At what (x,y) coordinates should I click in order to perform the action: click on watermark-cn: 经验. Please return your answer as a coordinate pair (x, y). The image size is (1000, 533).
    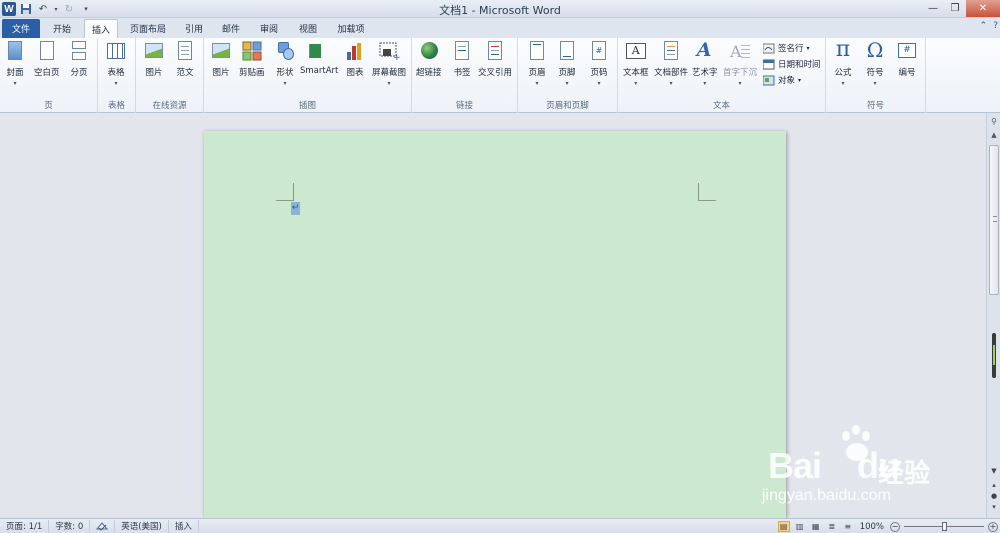
    Looking at the image, I should click on (904, 474).